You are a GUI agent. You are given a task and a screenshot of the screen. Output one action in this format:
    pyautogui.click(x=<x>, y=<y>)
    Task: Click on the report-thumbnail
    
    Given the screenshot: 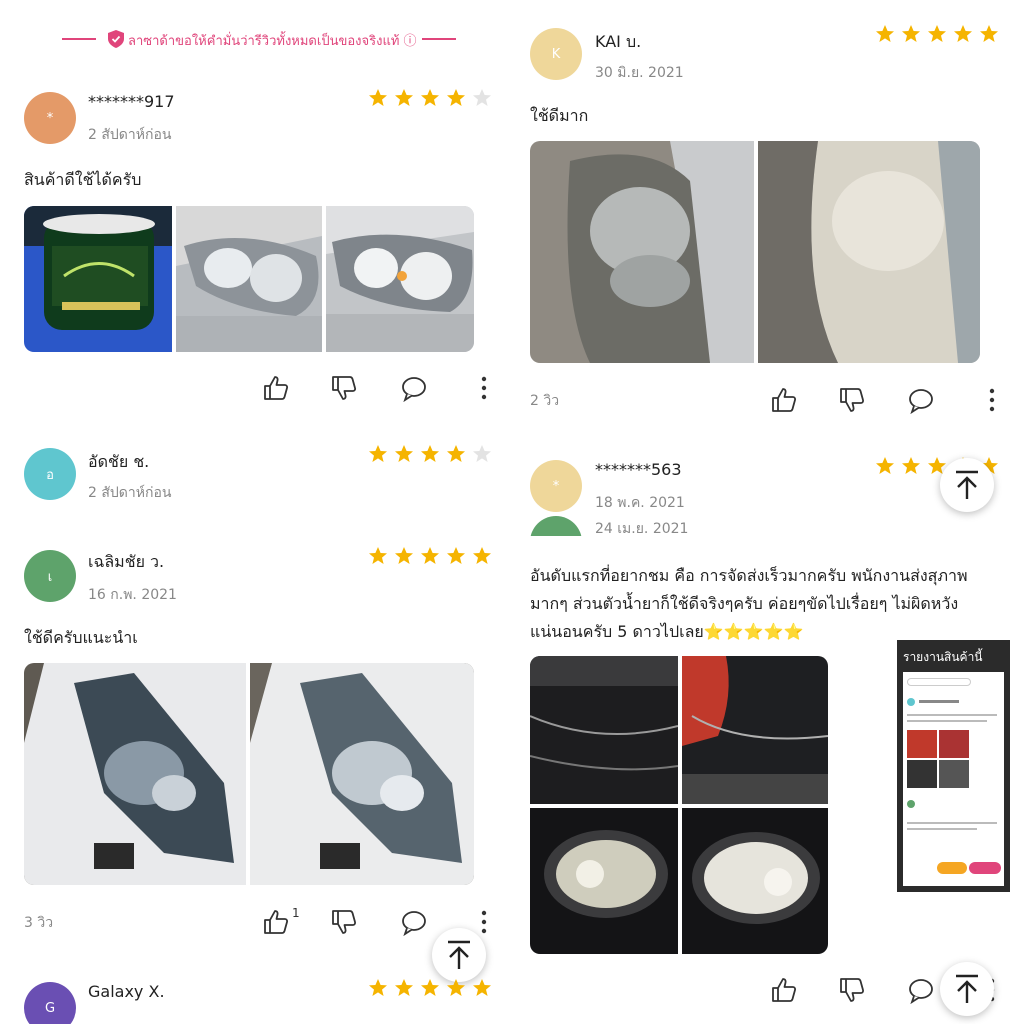 What is the action you would take?
    pyautogui.click(x=953, y=779)
    